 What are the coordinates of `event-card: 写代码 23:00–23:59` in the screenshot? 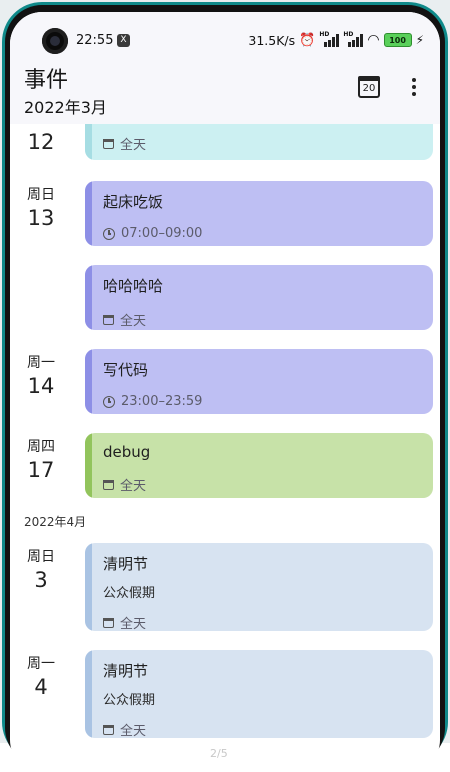 It's located at (259, 381).